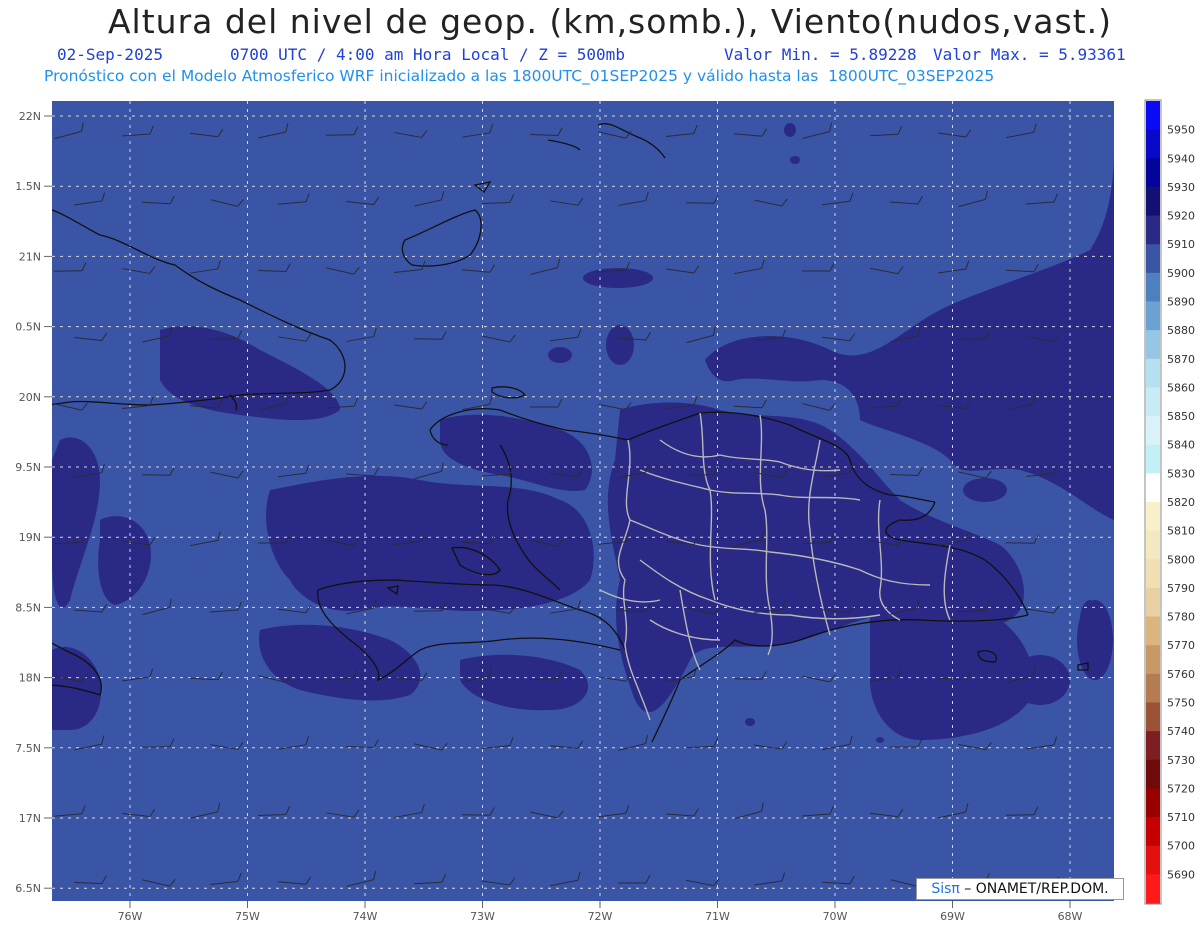 Image resolution: width=1200 pixels, height=927 pixels. I want to click on colorbar-label: 5910, so click(1181, 244).